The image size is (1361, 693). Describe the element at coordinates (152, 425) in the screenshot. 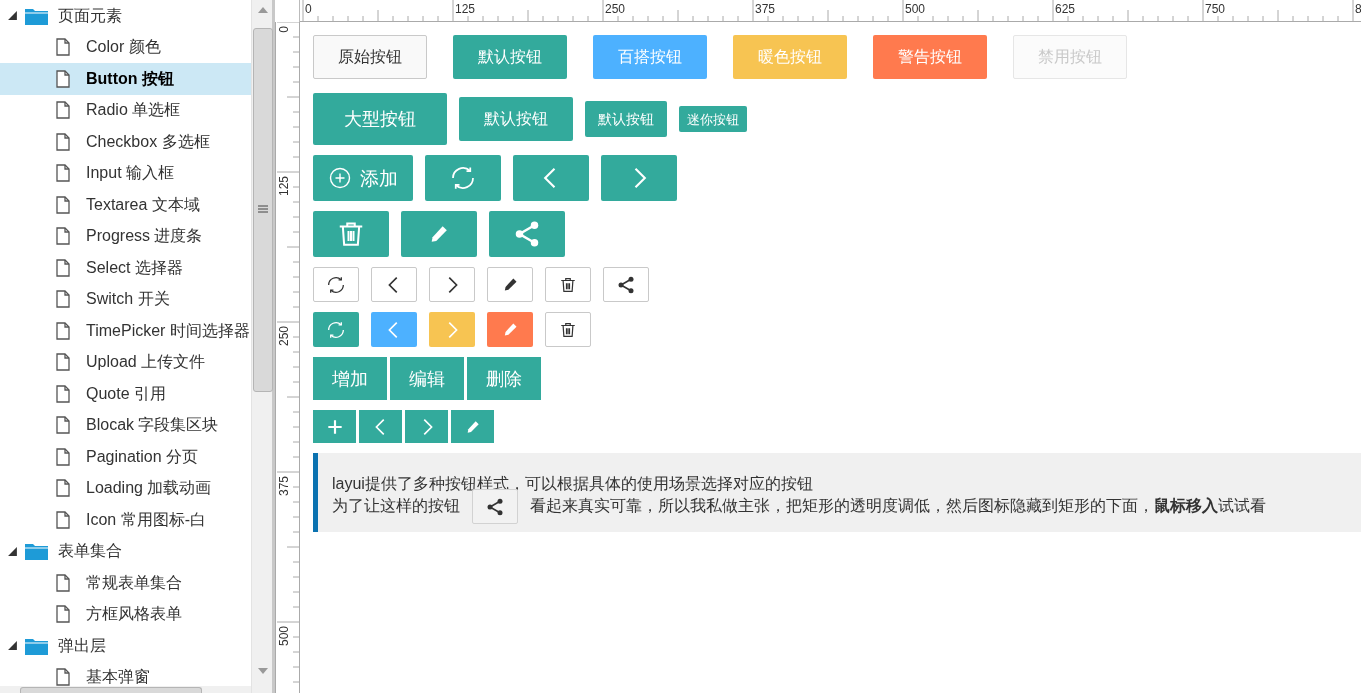

I see `tree-item-label: Blocak 字段集区块` at that location.